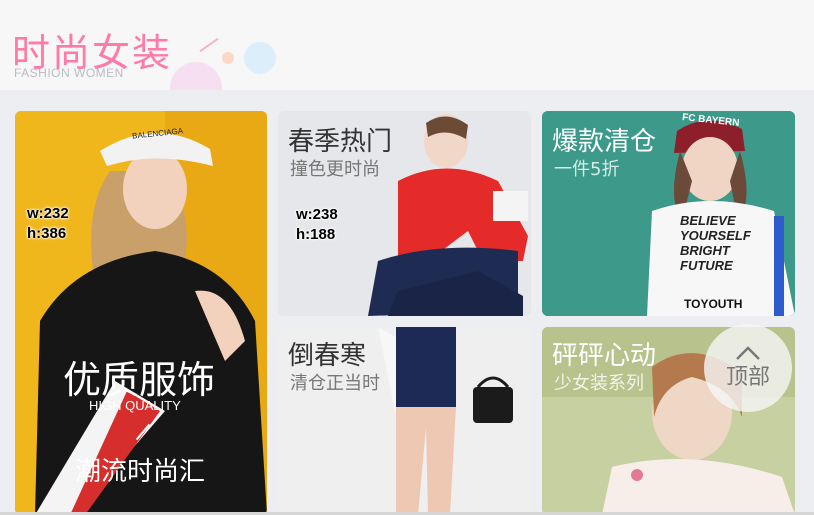  Describe the element at coordinates (196, 76) in the screenshot. I see `decor-bubble-pink` at that location.